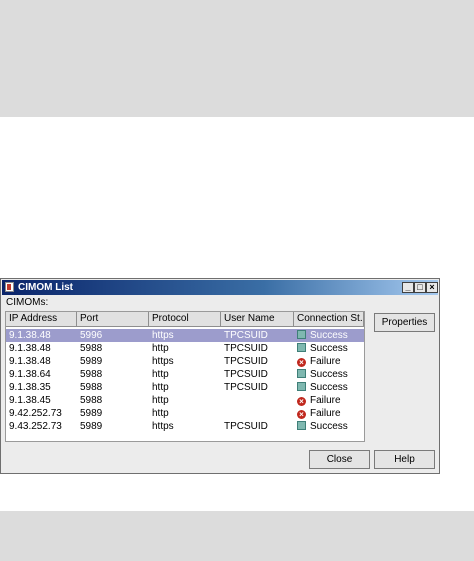  I want to click on table-row: 9.1.38.64 5988 http TPCSUID Success, so click(185, 374).